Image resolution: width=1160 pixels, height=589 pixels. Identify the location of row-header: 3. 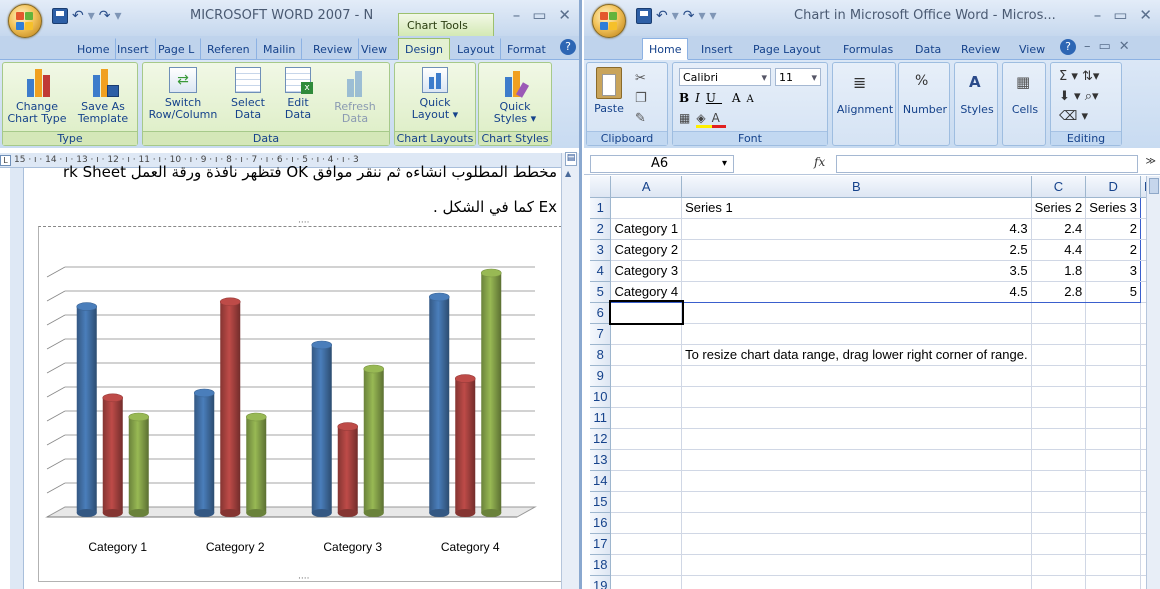
(601, 250).